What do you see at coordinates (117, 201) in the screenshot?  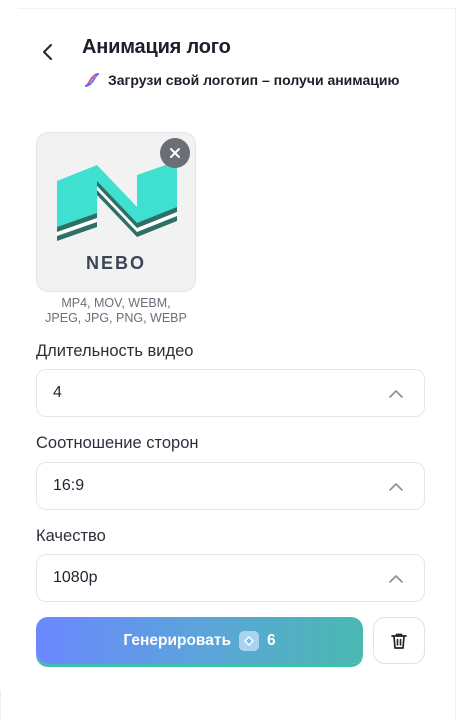 I see `logo-image` at bounding box center [117, 201].